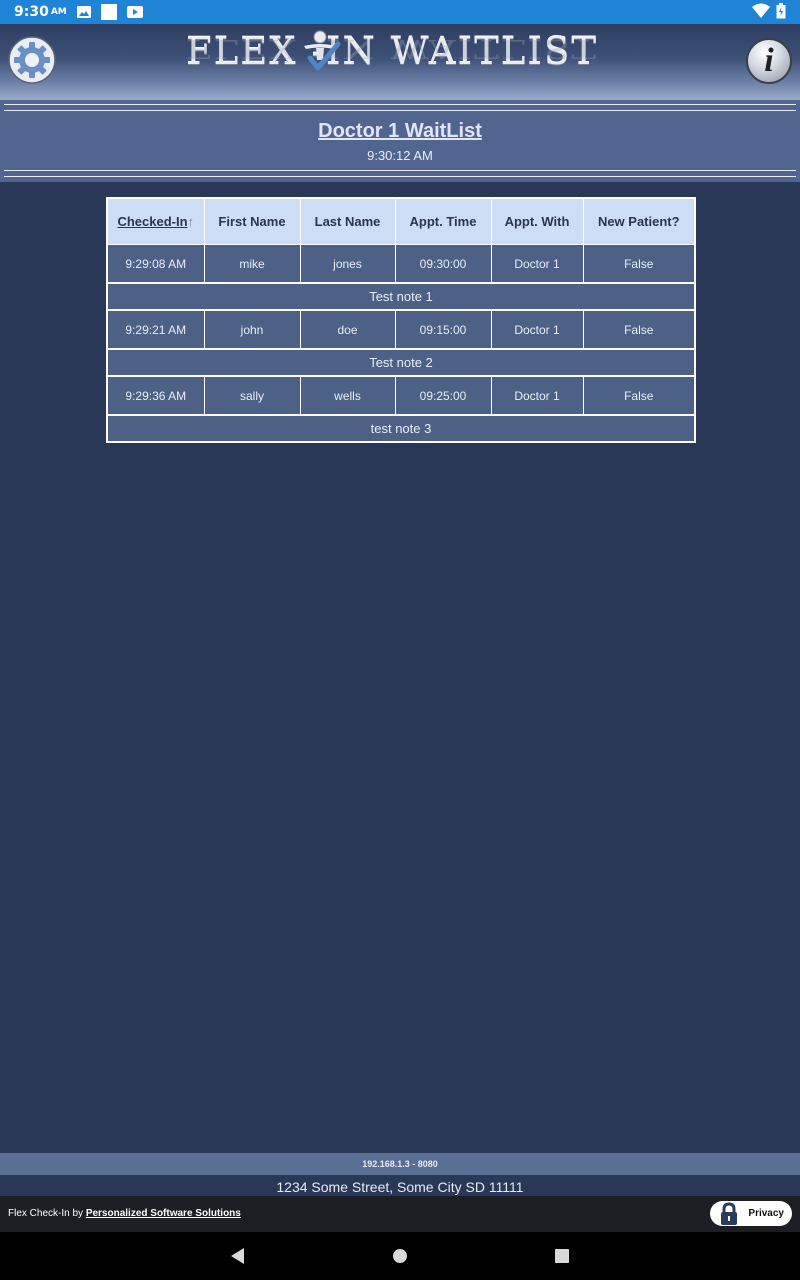 This screenshot has width=800, height=1280. I want to click on cell-checked-in: 9:29:08 AM, so click(155, 264).